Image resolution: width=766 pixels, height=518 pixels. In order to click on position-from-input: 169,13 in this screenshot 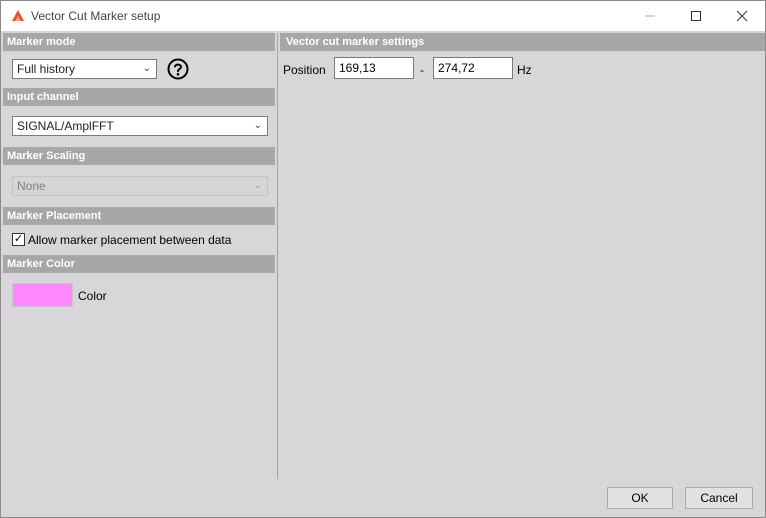, I will do `click(374, 68)`.